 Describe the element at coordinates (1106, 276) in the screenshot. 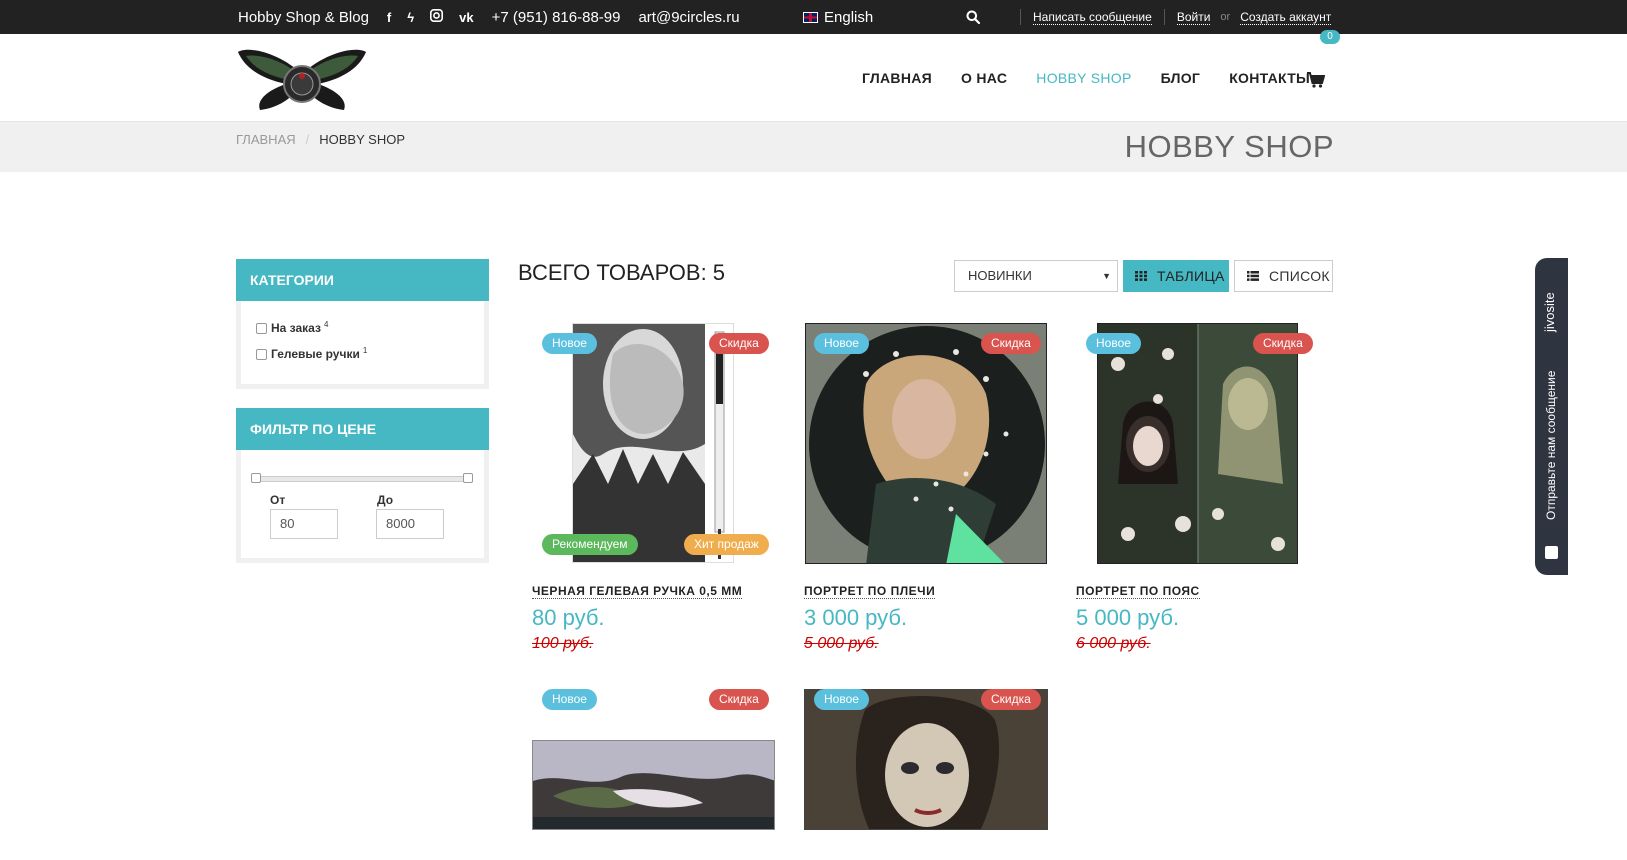

I see `caret-down-icon: ▼` at that location.